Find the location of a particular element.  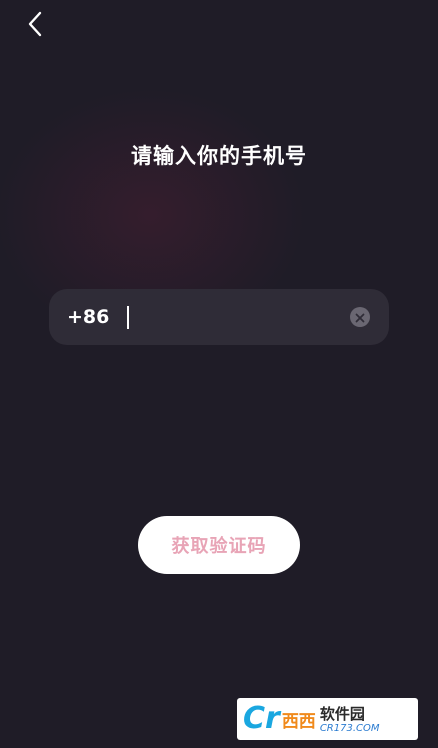

country-code: +86 is located at coordinates (88, 317).